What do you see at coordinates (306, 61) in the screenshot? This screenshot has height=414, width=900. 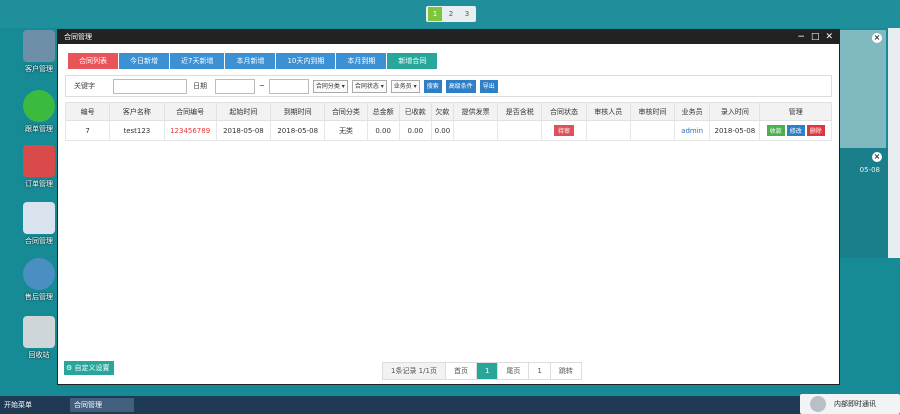 I see `tab-expiring-10-days: 10天内到期` at bounding box center [306, 61].